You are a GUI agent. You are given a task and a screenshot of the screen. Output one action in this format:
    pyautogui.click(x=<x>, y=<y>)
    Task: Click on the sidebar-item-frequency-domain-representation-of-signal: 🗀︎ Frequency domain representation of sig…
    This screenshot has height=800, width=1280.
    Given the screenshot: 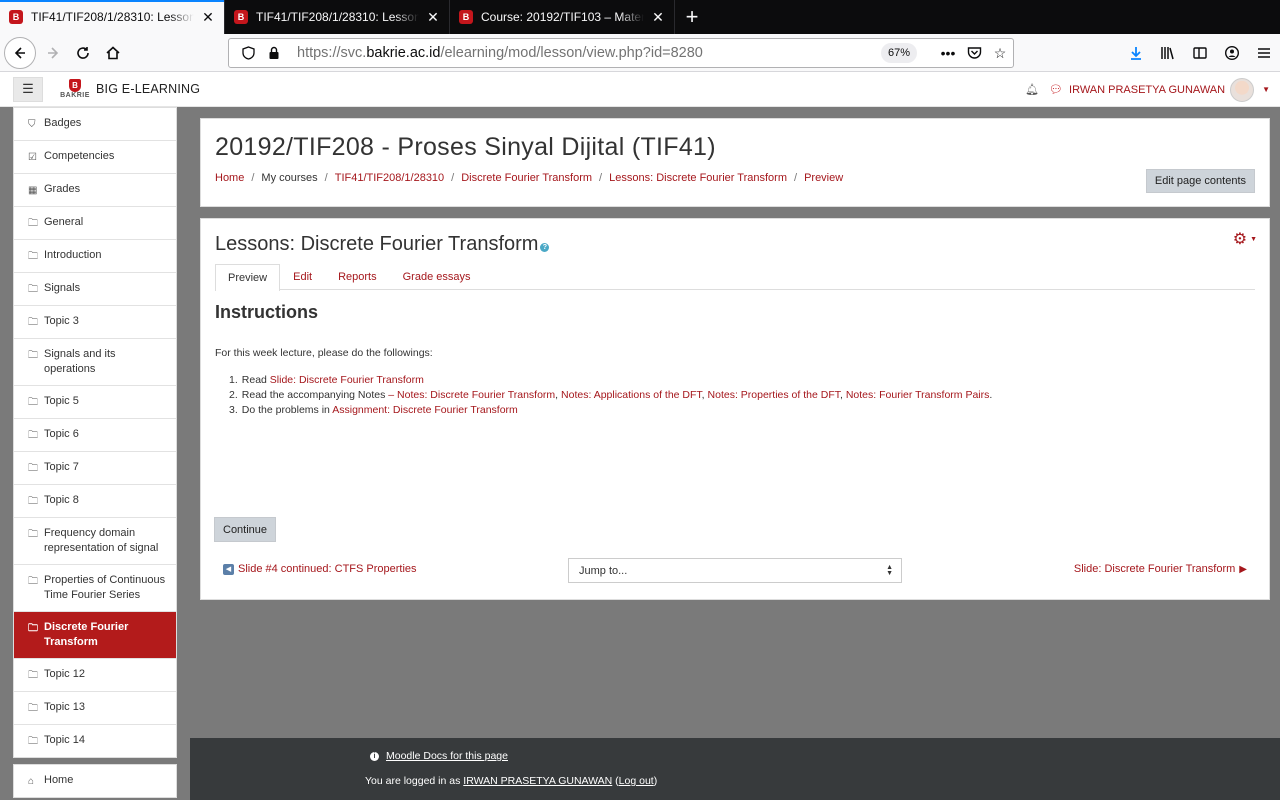 What is the action you would take?
    pyautogui.click(x=95, y=541)
    